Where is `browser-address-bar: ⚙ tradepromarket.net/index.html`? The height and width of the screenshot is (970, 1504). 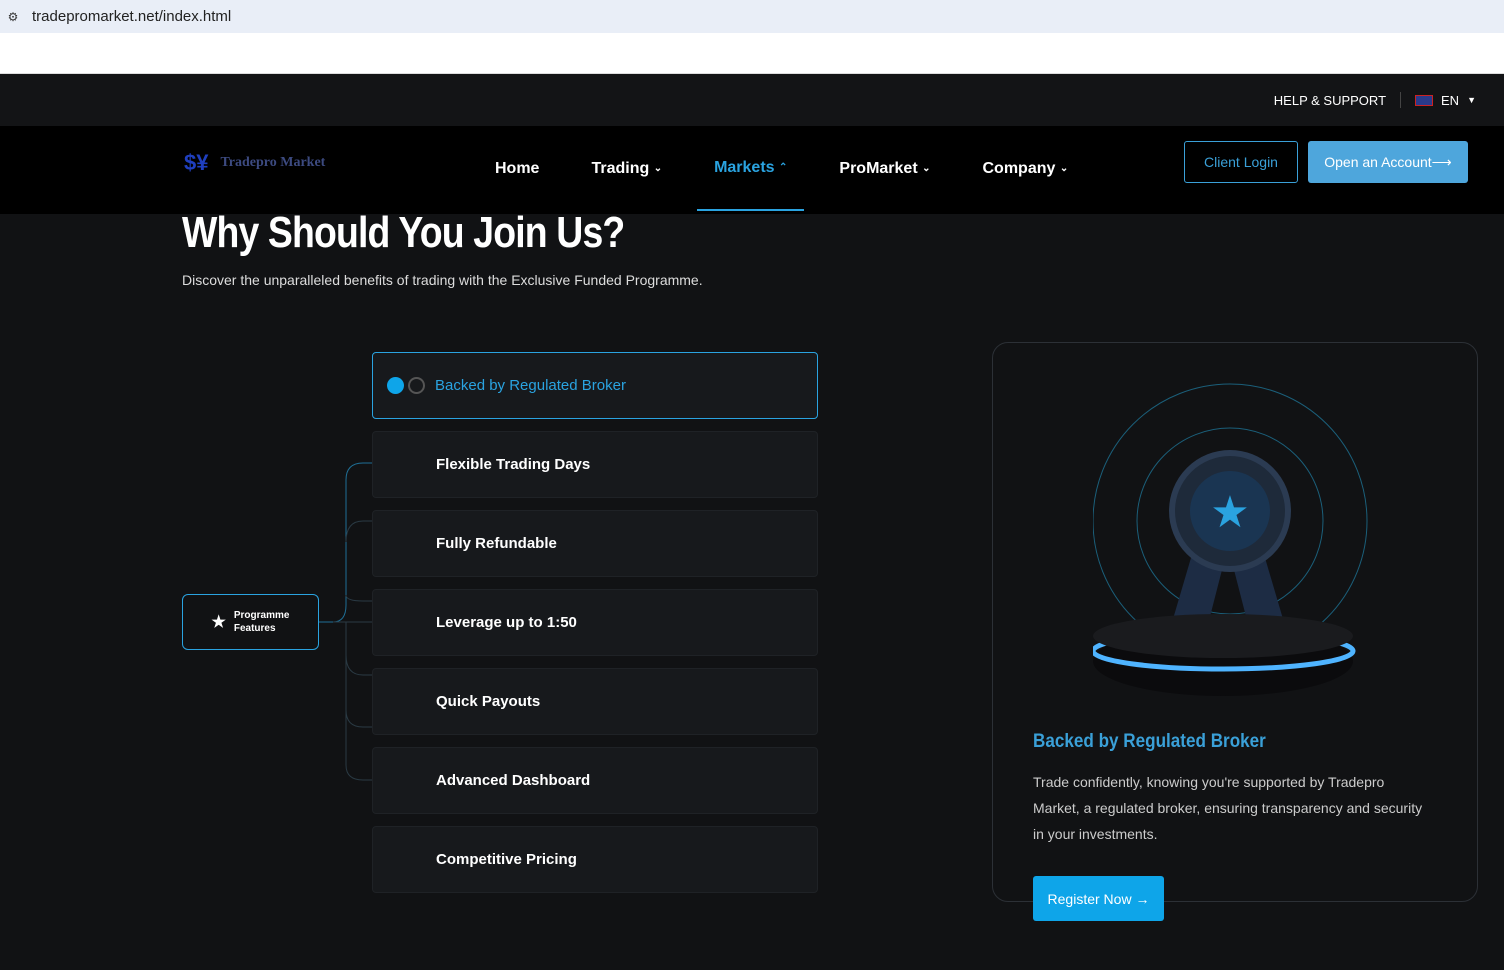
browser-address-bar: ⚙ tradepromarket.net/index.html is located at coordinates (752, 16).